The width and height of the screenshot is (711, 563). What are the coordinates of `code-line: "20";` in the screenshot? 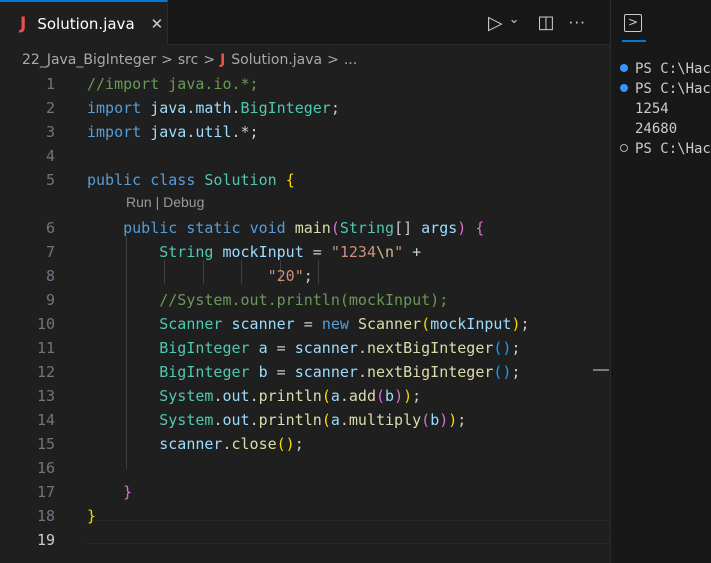 It's located at (290, 276).